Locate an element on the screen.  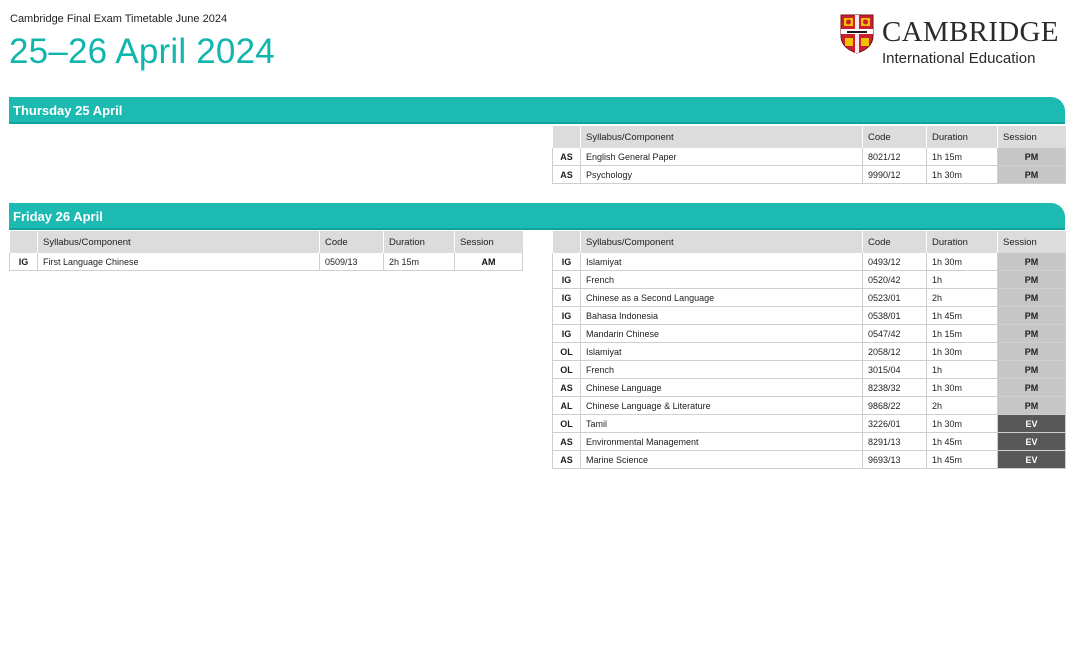
syllabus-cell: Environmental Management is located at coordinates (721, 441).